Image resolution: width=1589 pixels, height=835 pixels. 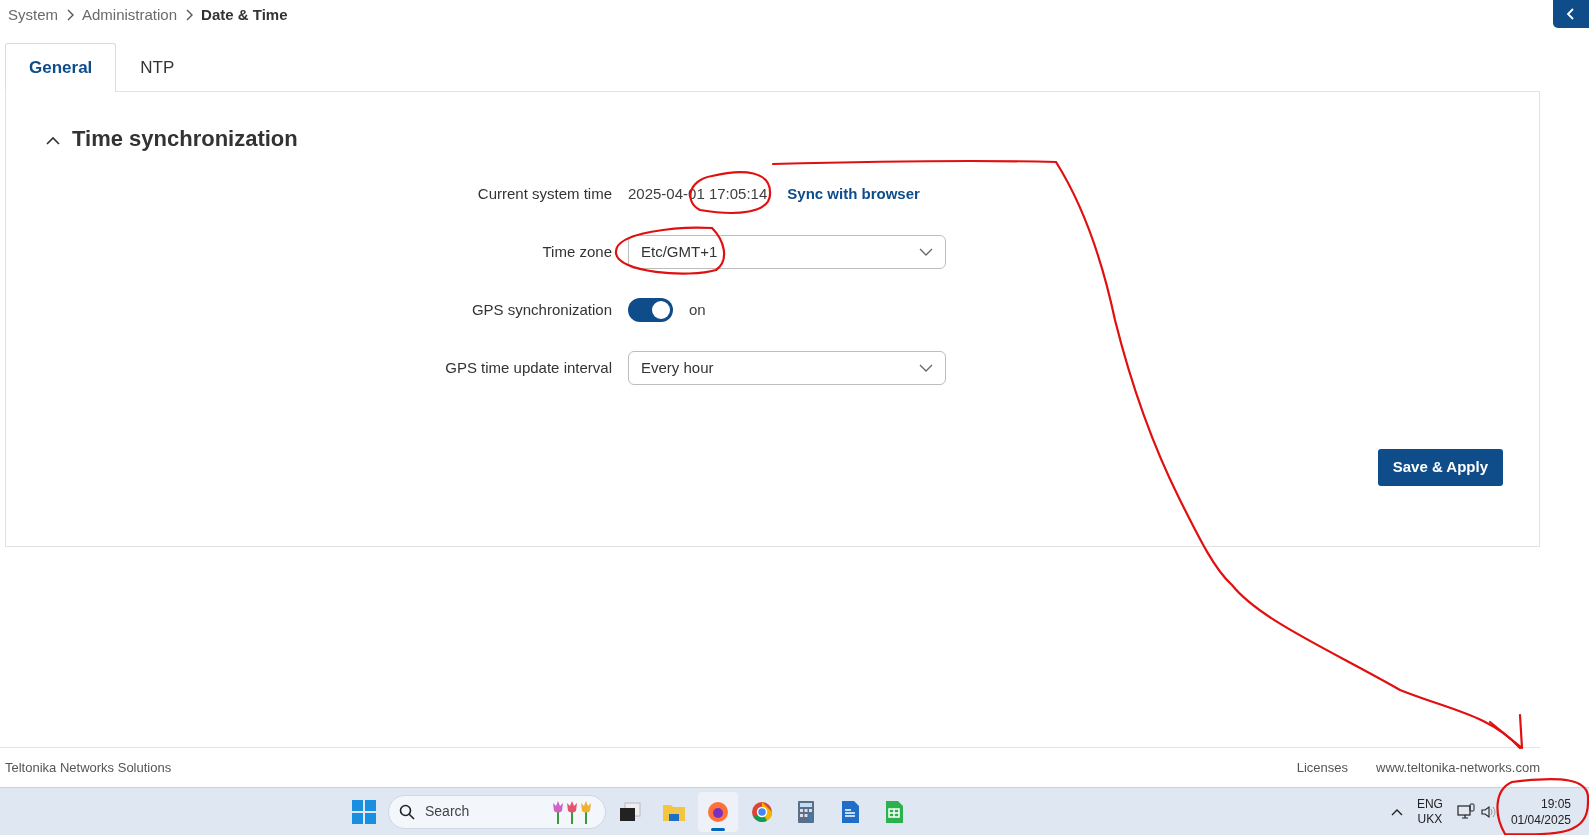 I want to click on chevron-left-icon, so click(x=1571, y=14).